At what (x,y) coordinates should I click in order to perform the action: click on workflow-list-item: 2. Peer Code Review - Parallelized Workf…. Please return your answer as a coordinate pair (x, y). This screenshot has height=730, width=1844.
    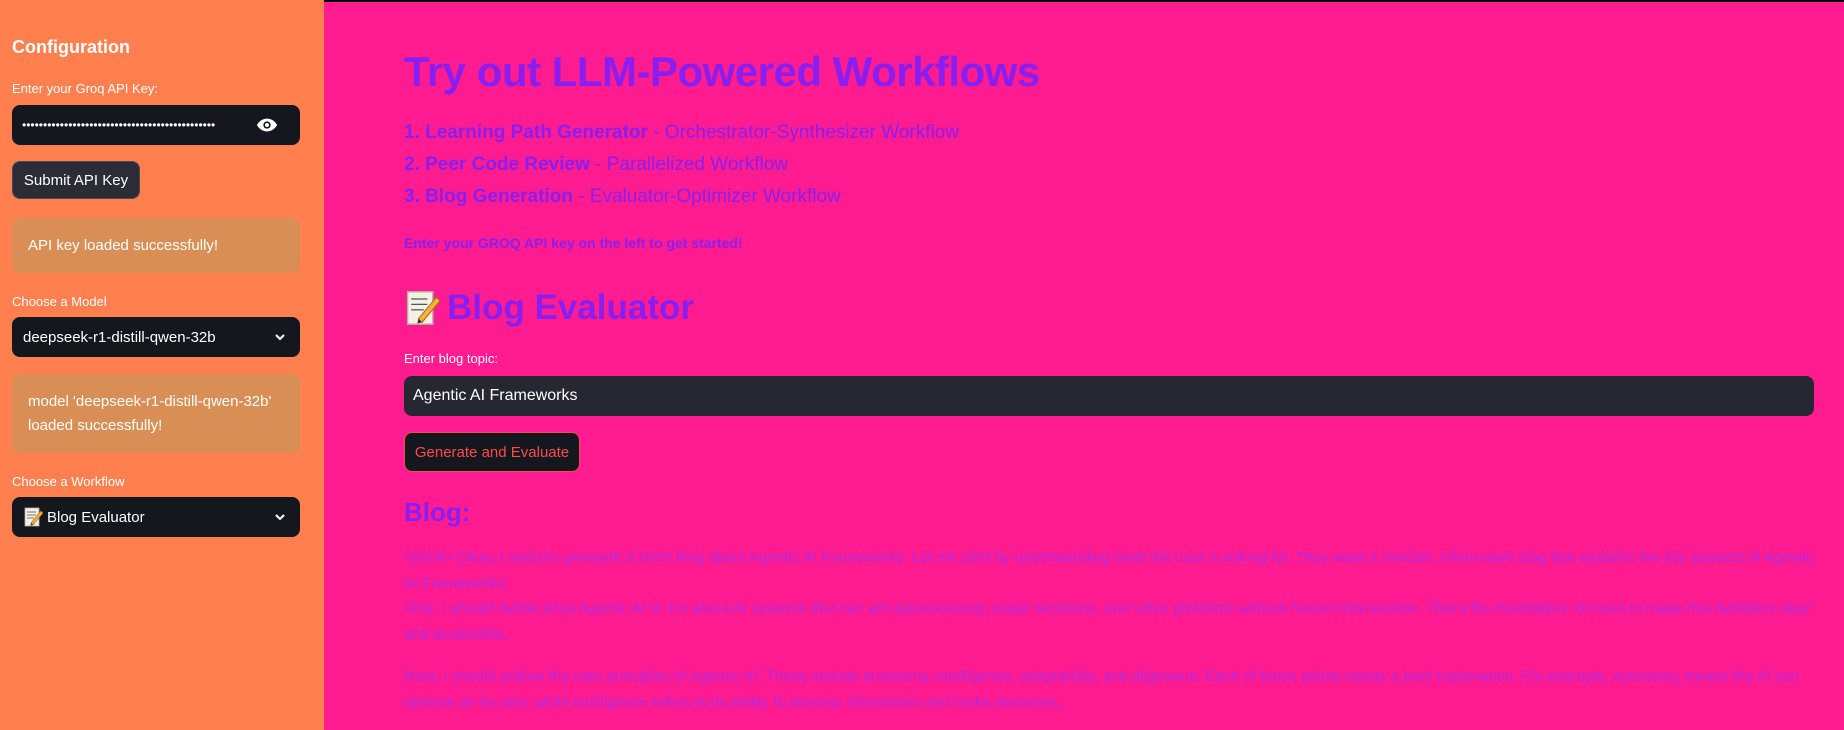
    Looking at the image, I should click on (596, 165).